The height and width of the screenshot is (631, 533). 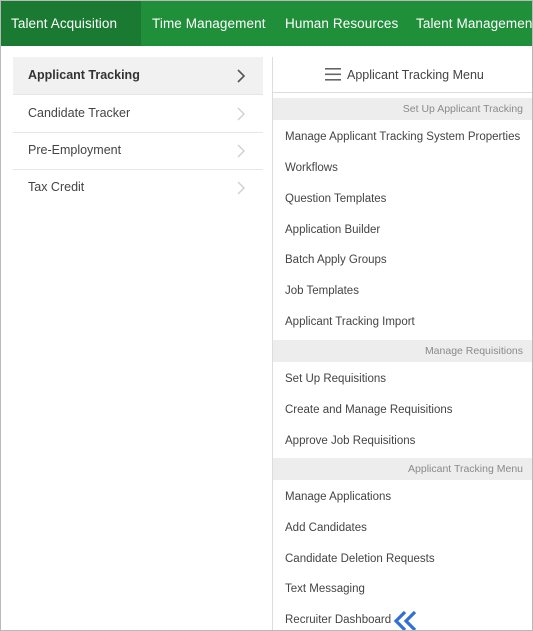 I want to click on menu-item: Question Templates, so click(x=335, y=199).